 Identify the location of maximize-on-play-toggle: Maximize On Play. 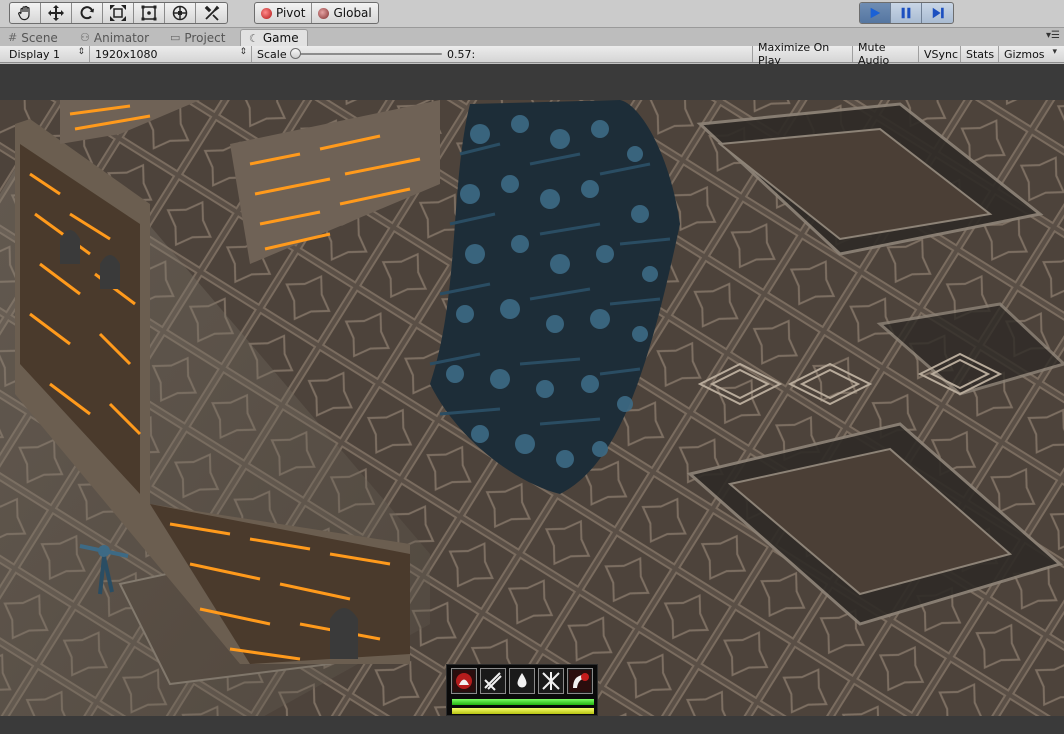
(802, 54).